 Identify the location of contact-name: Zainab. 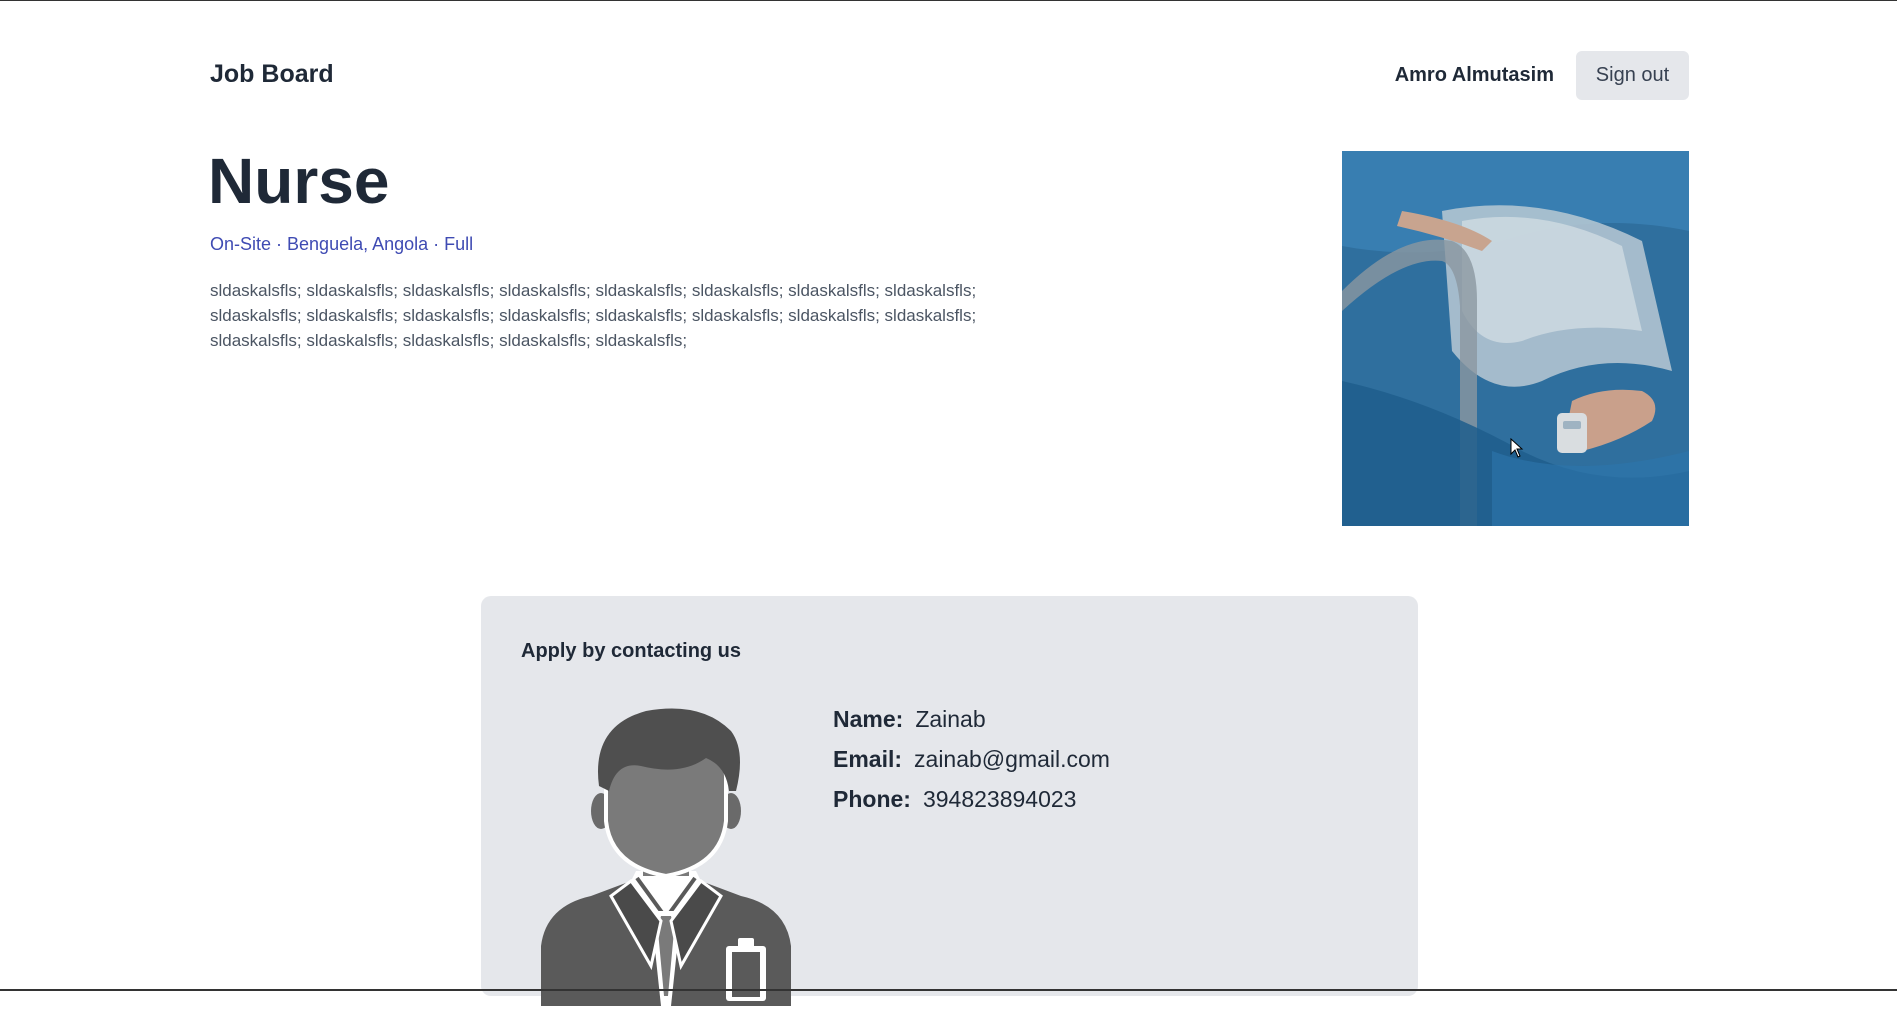
(950, 718).